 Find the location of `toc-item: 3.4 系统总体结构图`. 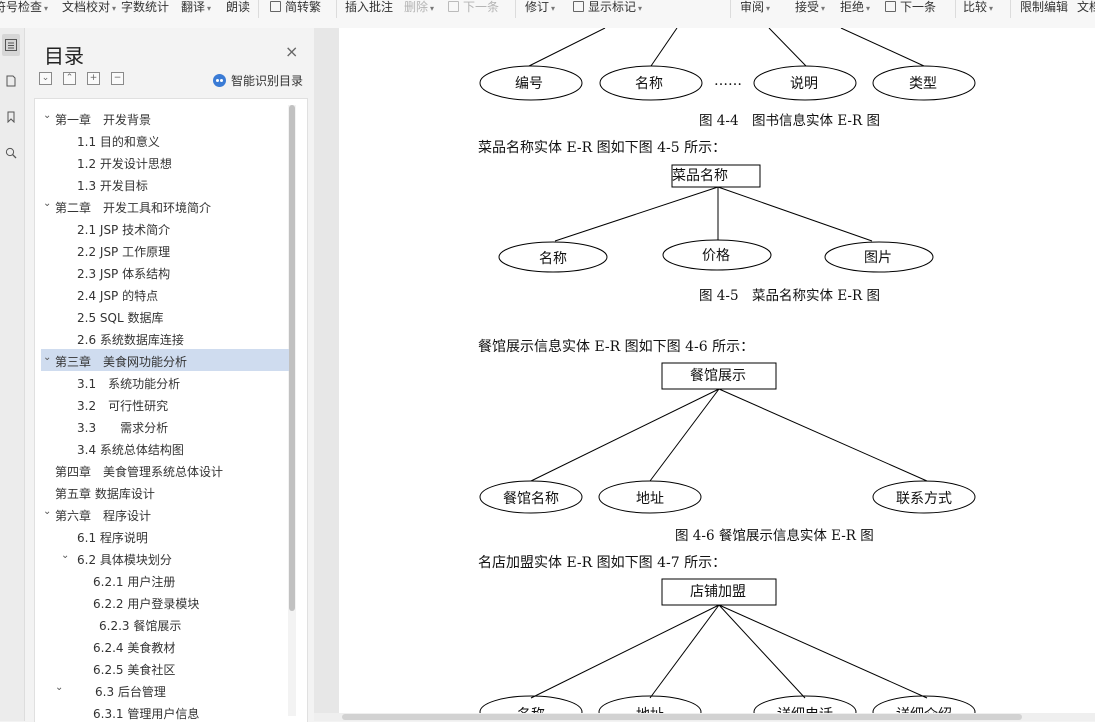

toc-item: 3.4 系统总体结构图 is located at coordinates (165, 448).